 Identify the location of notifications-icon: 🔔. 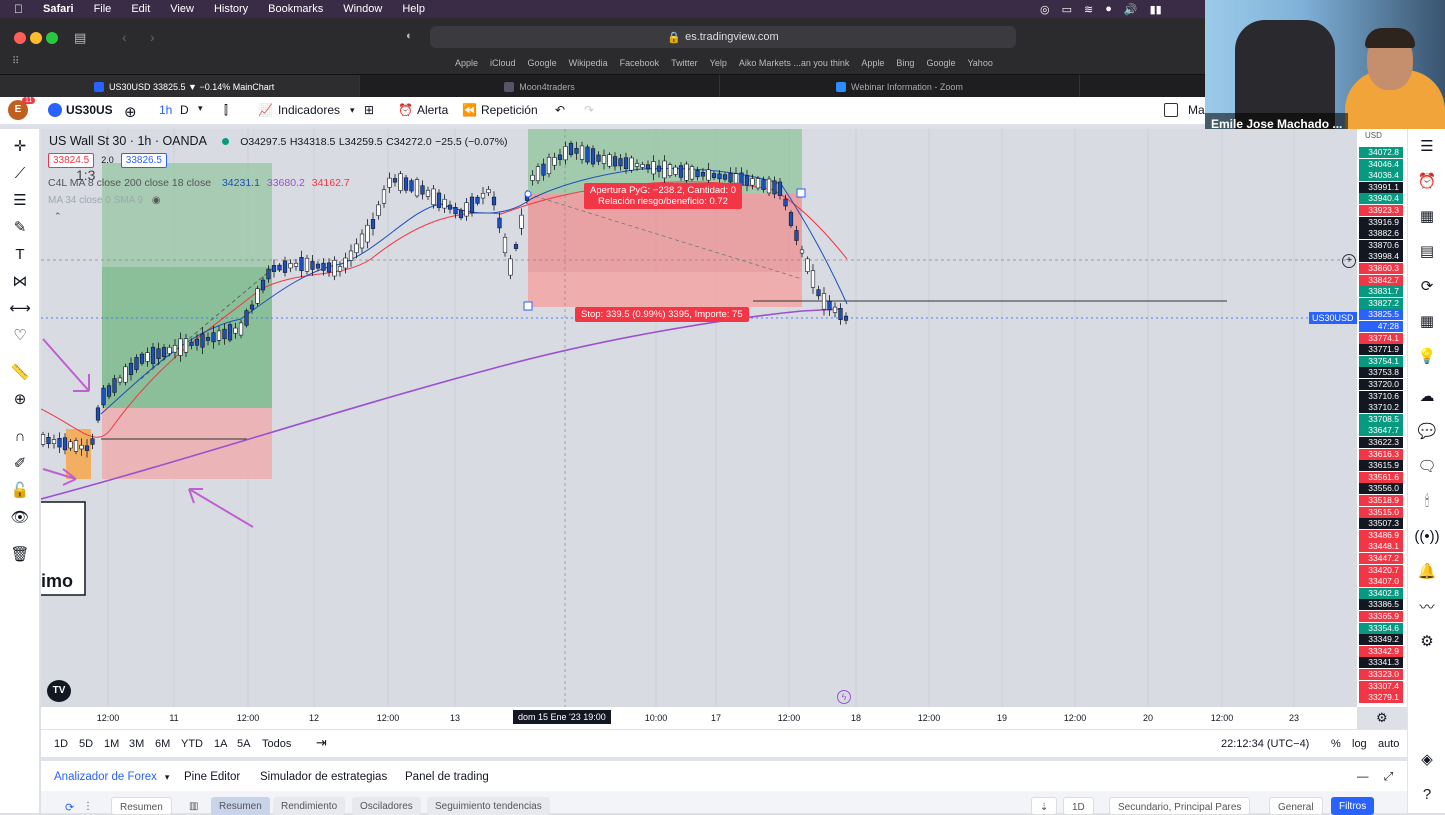
(1427, 571).